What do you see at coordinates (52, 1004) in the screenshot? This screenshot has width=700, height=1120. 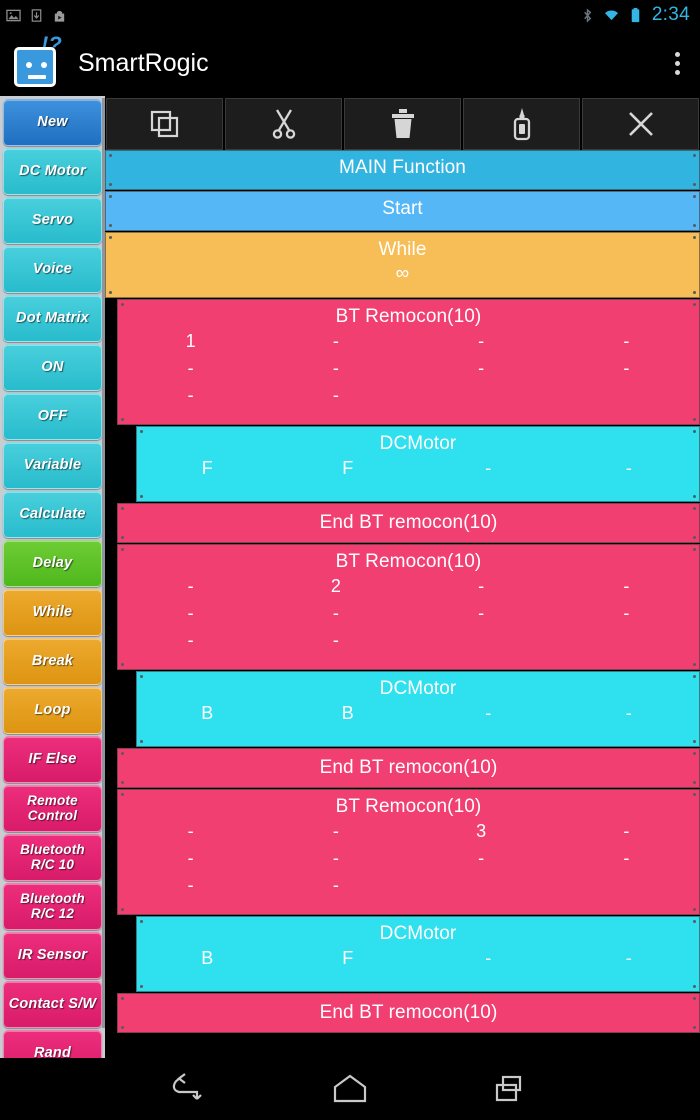 I see `palette-item-contact-s-w: Contact S/W` at bounding box center [52, 1004].